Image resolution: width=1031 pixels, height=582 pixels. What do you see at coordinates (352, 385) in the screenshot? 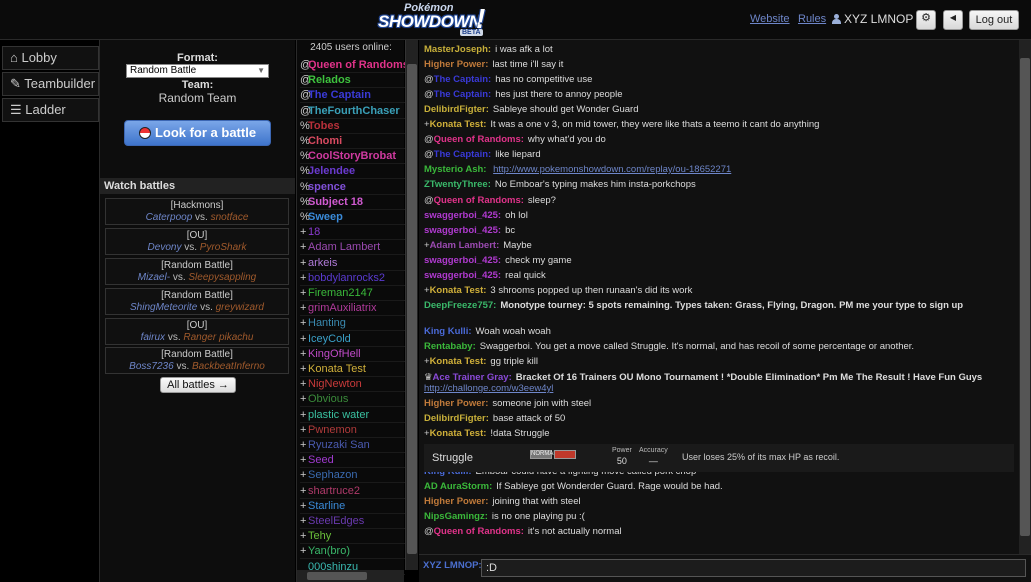
I see `user-entry: + NigNewton` at bounding box center [352, 385].